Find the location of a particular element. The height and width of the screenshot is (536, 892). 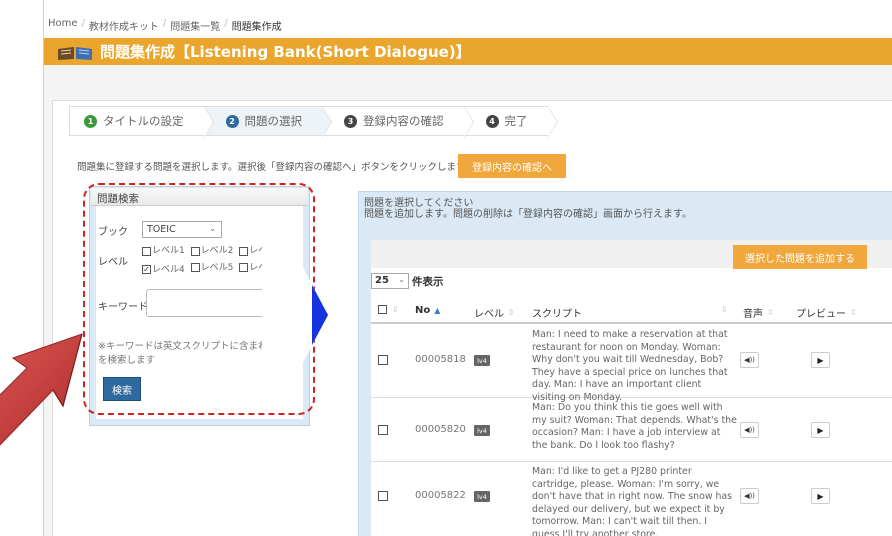

column-no: No ▲ is located at coordinates (427, 310).